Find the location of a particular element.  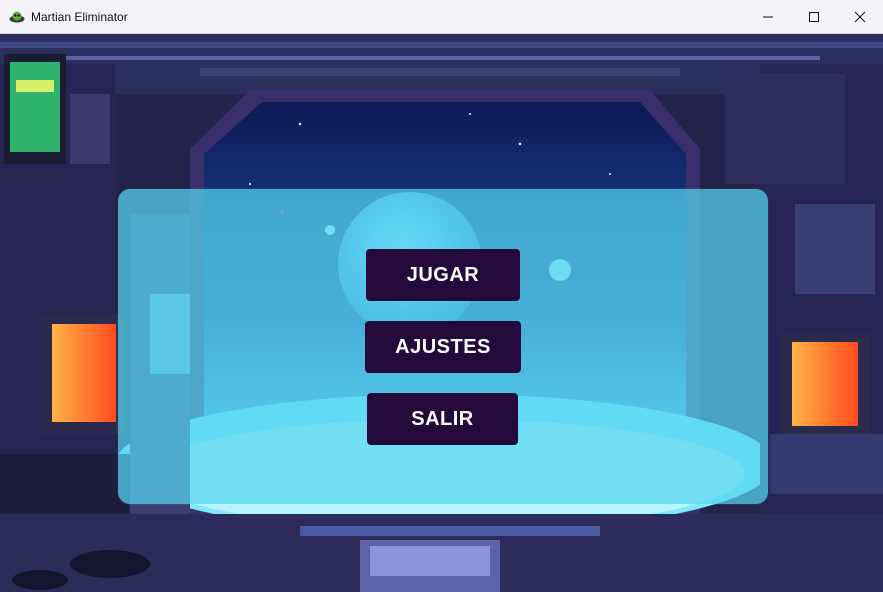

minimize-button is located at coordinates (768, 16).